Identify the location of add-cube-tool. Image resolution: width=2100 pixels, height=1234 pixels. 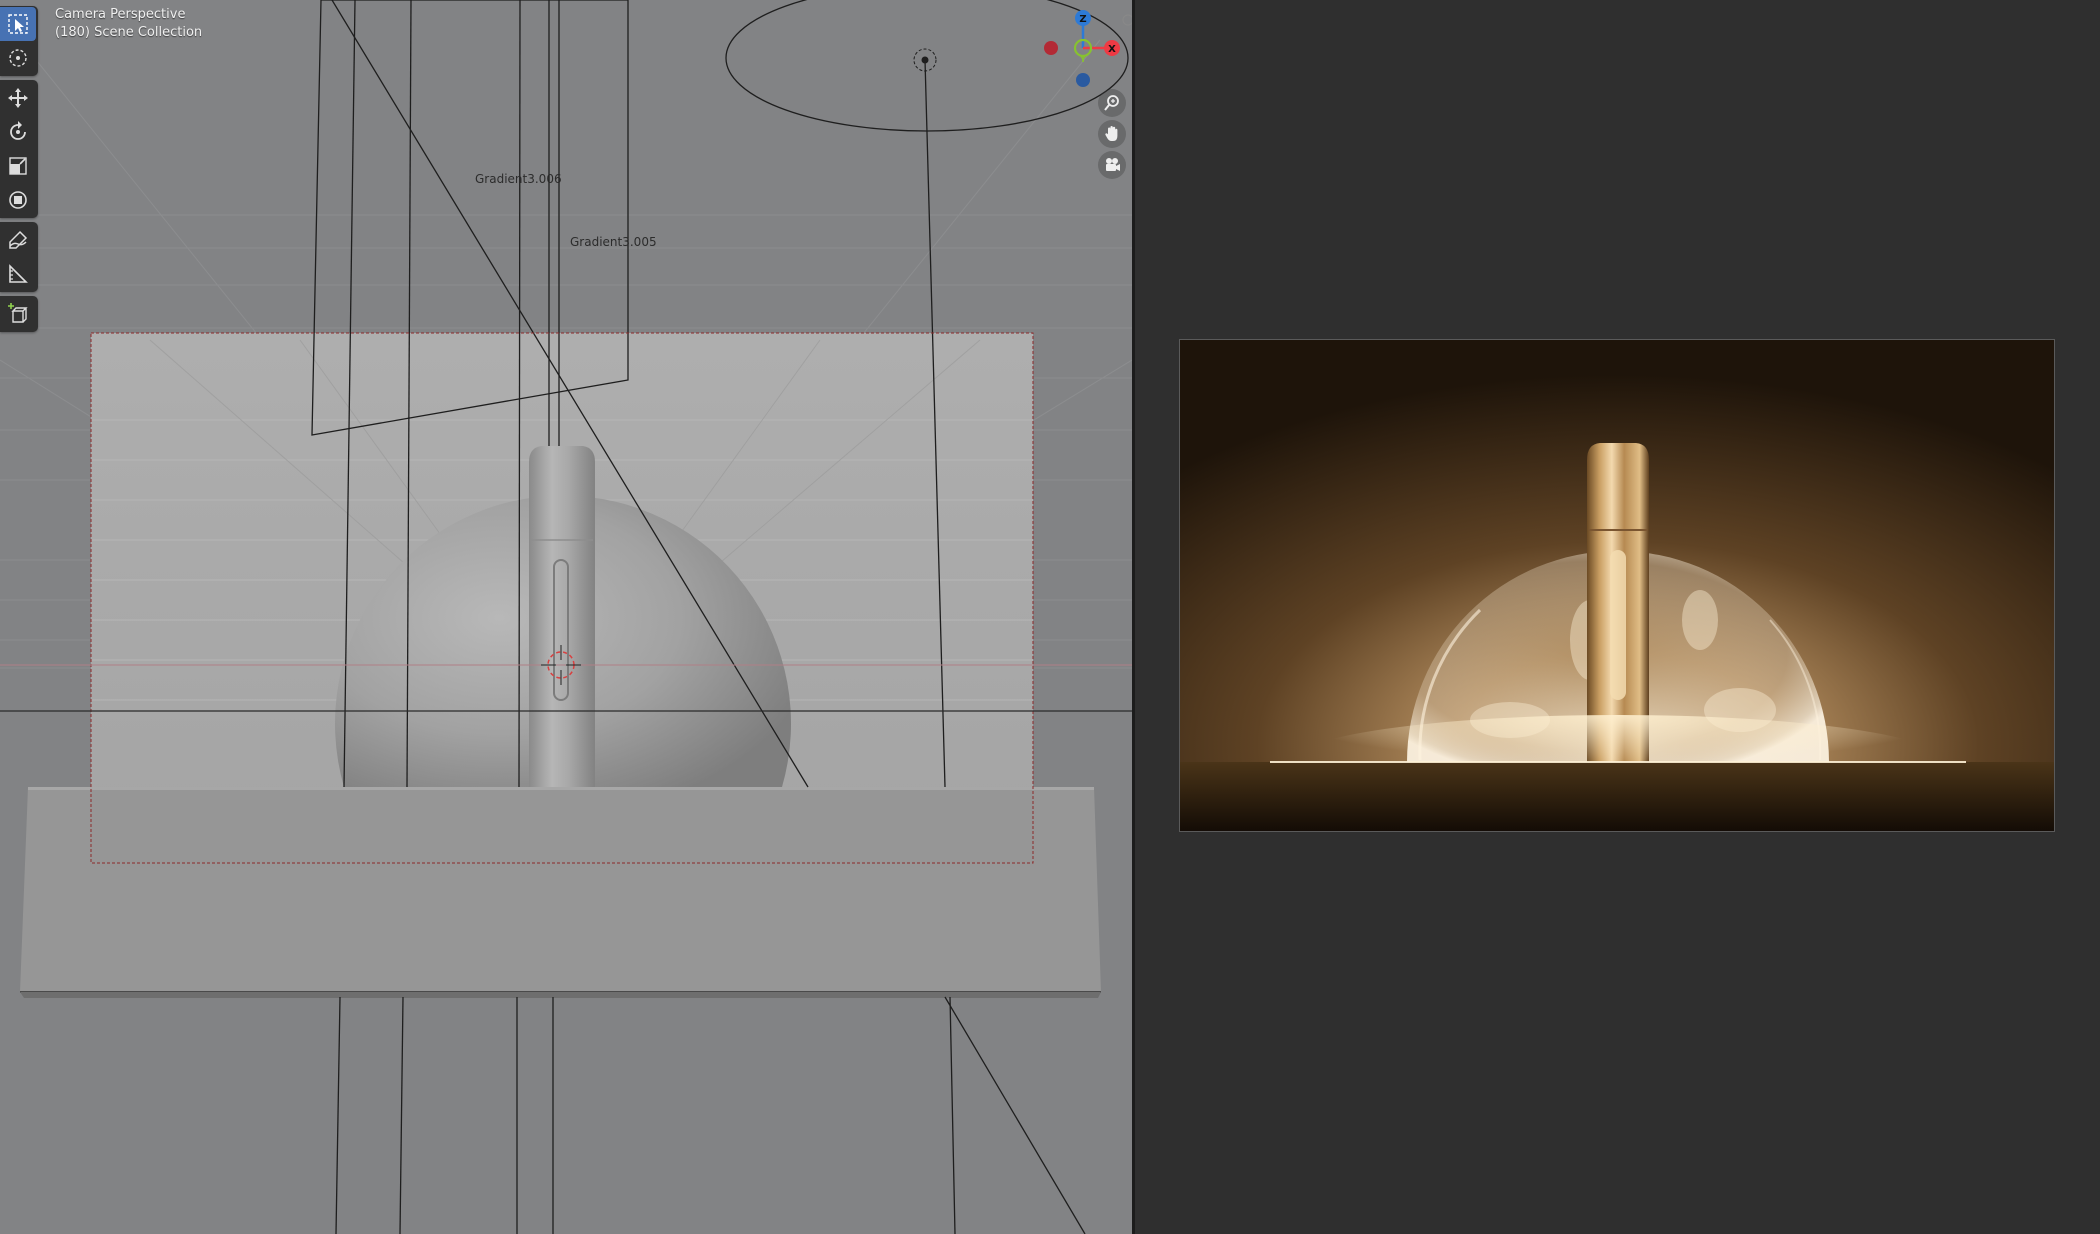
(18, 314).